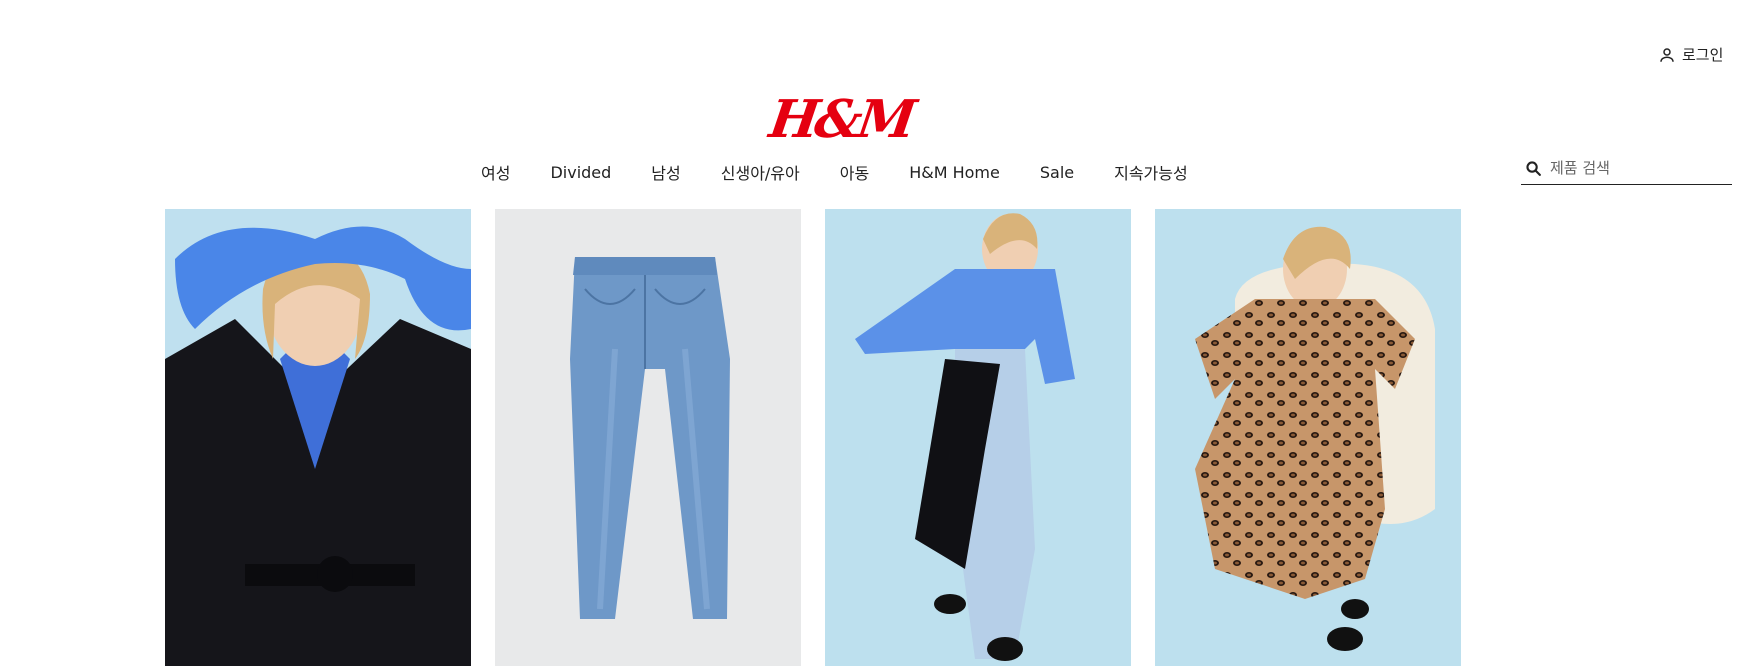  I want to click on logo-text: H&M, so click(840, 119).